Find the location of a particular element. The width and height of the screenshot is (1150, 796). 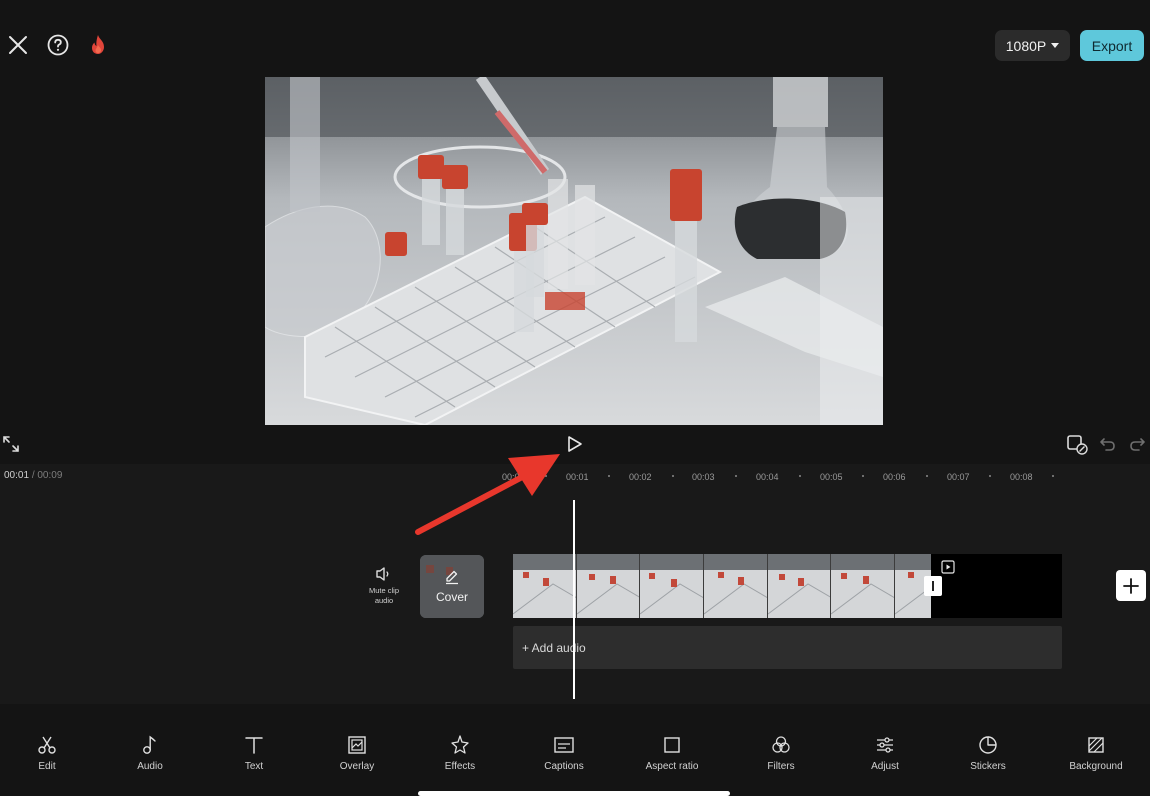

help-button is located at coordinates (58, 45).